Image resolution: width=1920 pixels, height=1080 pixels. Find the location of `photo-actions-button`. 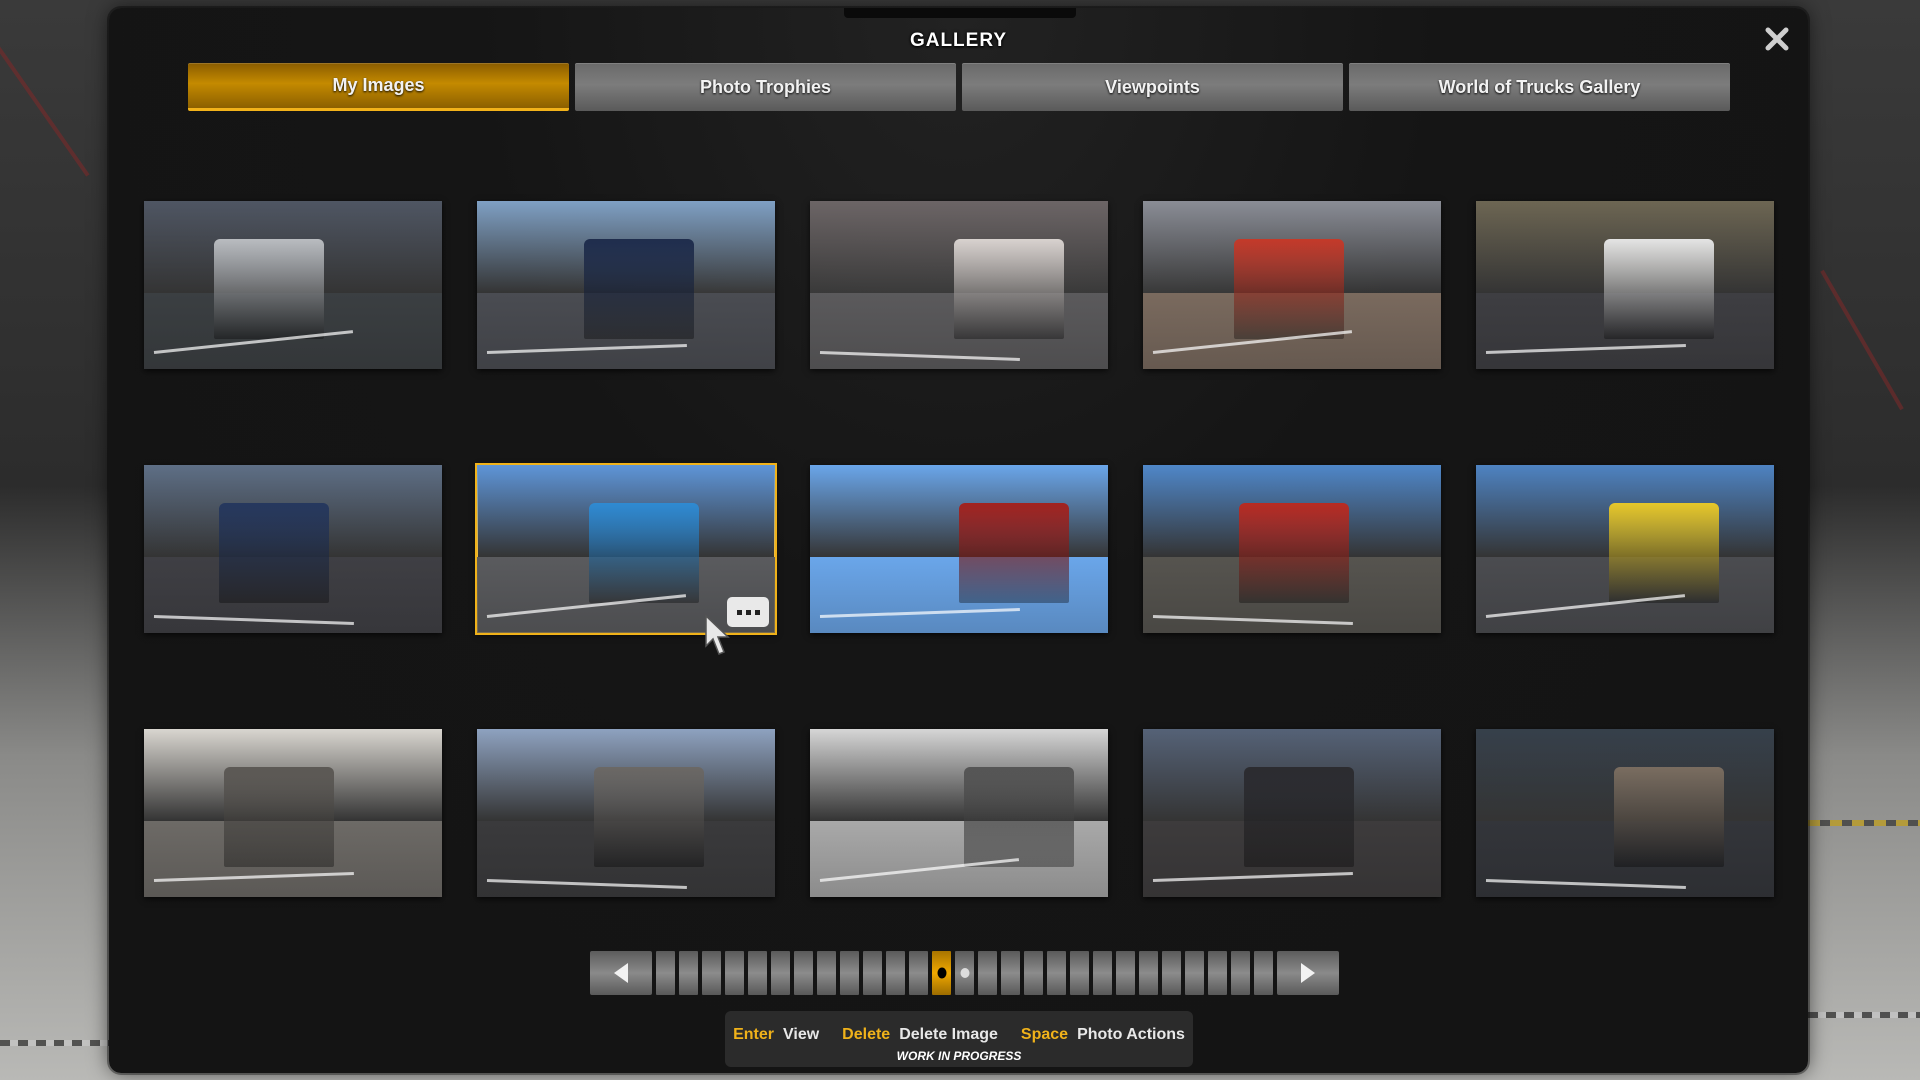

photo-actions-button is located at coordinates (748, 612).